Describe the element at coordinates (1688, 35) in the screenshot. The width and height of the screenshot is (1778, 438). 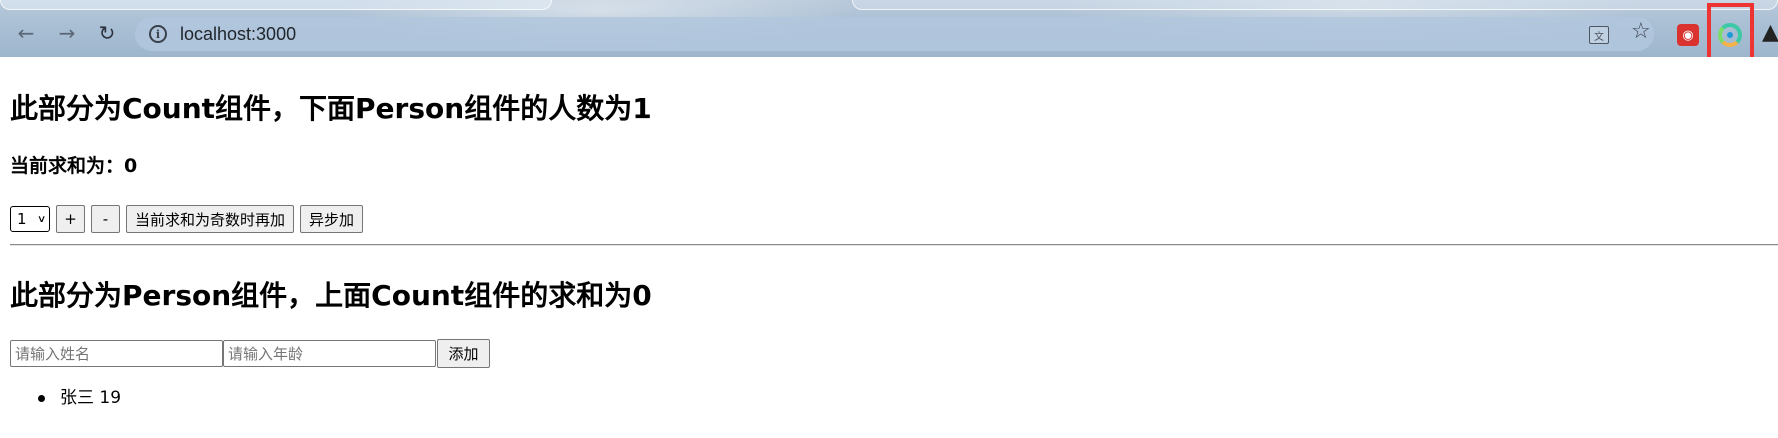
I see `extension-red-icon: ◉` at that location.